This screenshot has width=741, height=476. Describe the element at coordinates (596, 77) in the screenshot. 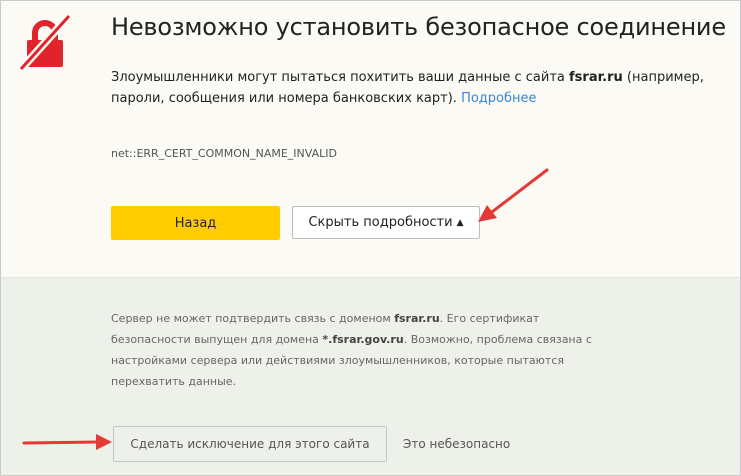

I see `site-name: fsrar.ru` at that location.